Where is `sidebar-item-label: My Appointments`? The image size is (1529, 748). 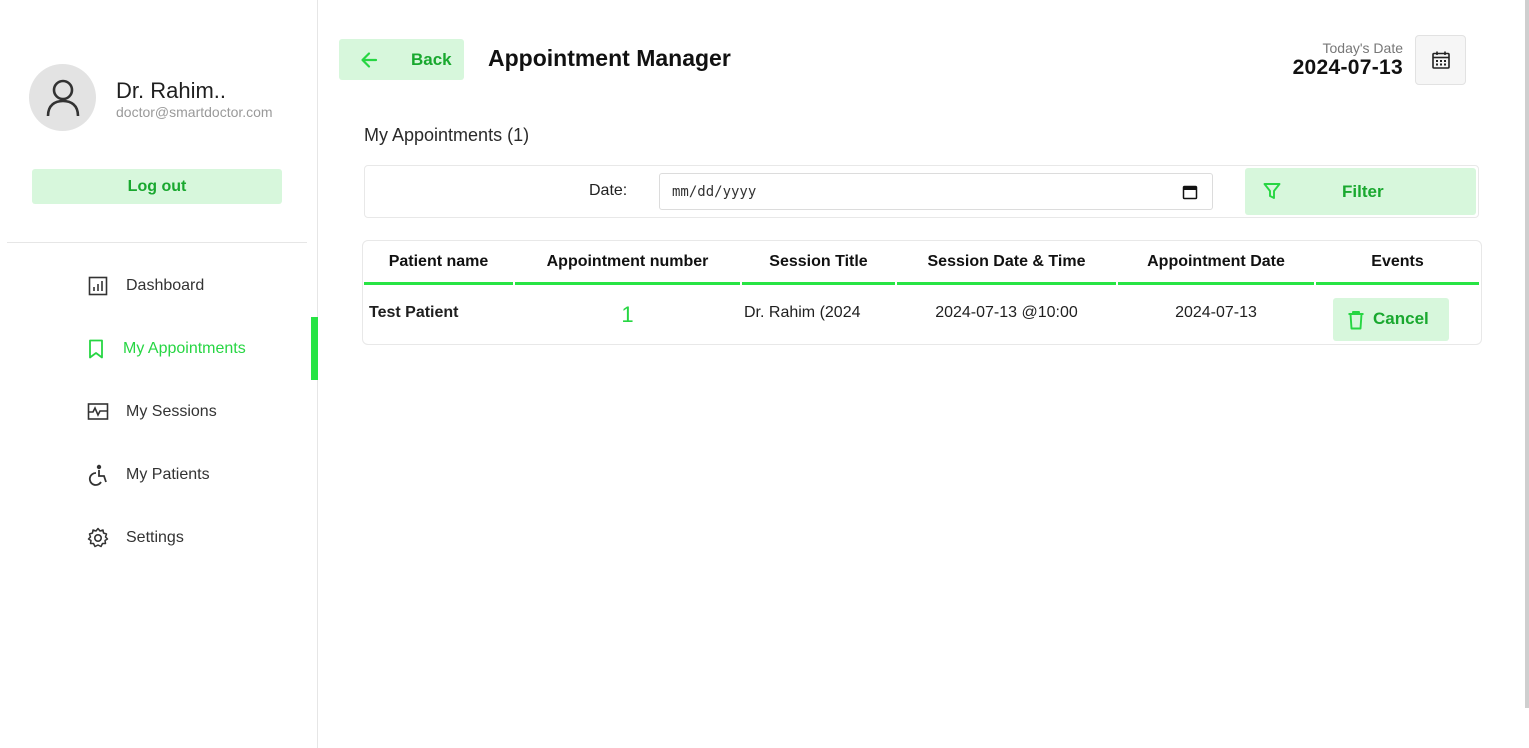
sidebar-item-label: My Appointments is located at coordinates (184, 348).